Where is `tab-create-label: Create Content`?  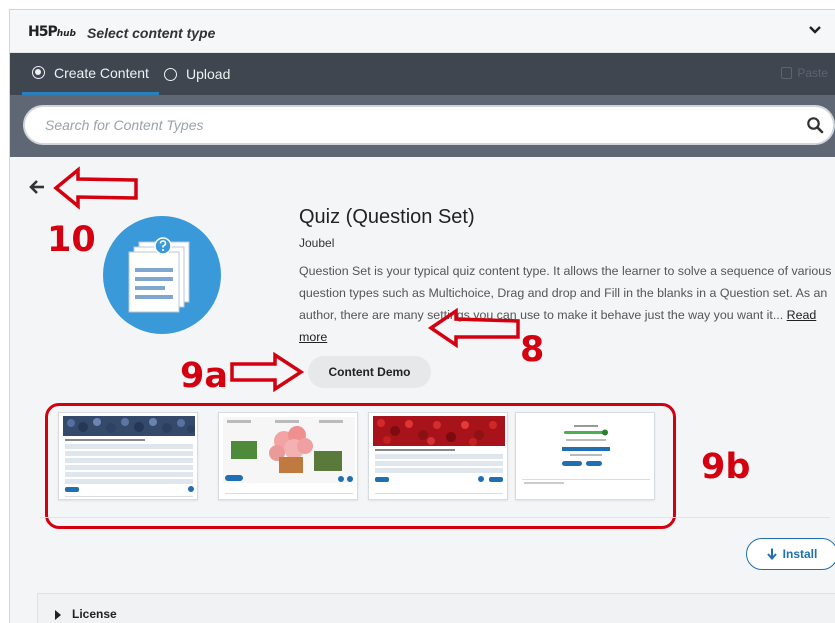 tab-create-label: Create Content is located at coordinates (101, 72).